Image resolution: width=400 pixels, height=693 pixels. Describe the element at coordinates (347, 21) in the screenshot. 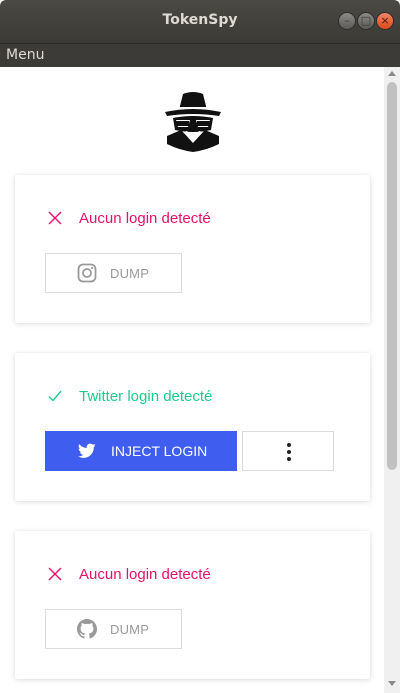

I see `minimize-button: –` at that location.